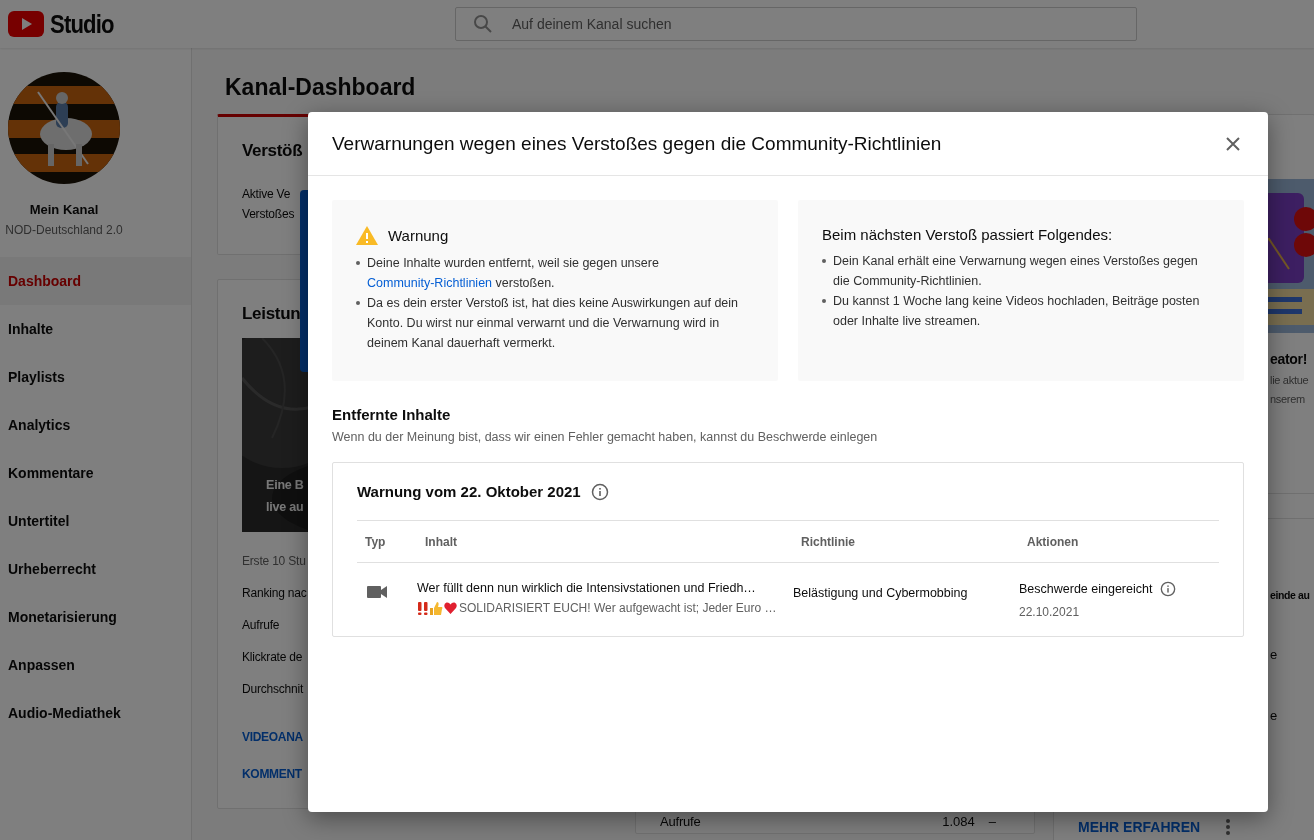 The width and height of the screenshot is (1314, 840). I want to click on metric-label: Durchschnit, so click(273, 689).